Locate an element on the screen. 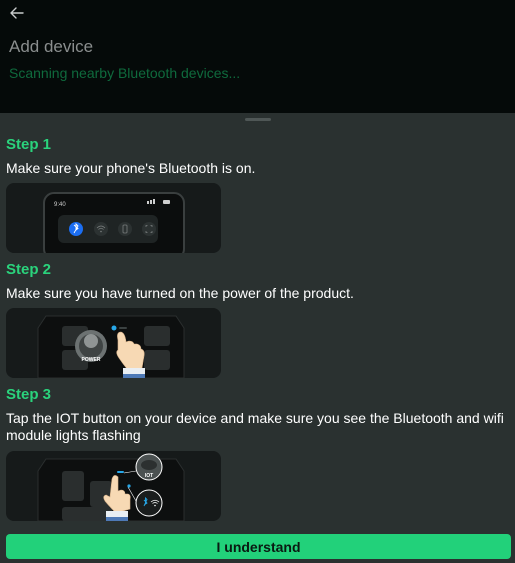  arrow-left-icon is located at coordinates (17, 13).